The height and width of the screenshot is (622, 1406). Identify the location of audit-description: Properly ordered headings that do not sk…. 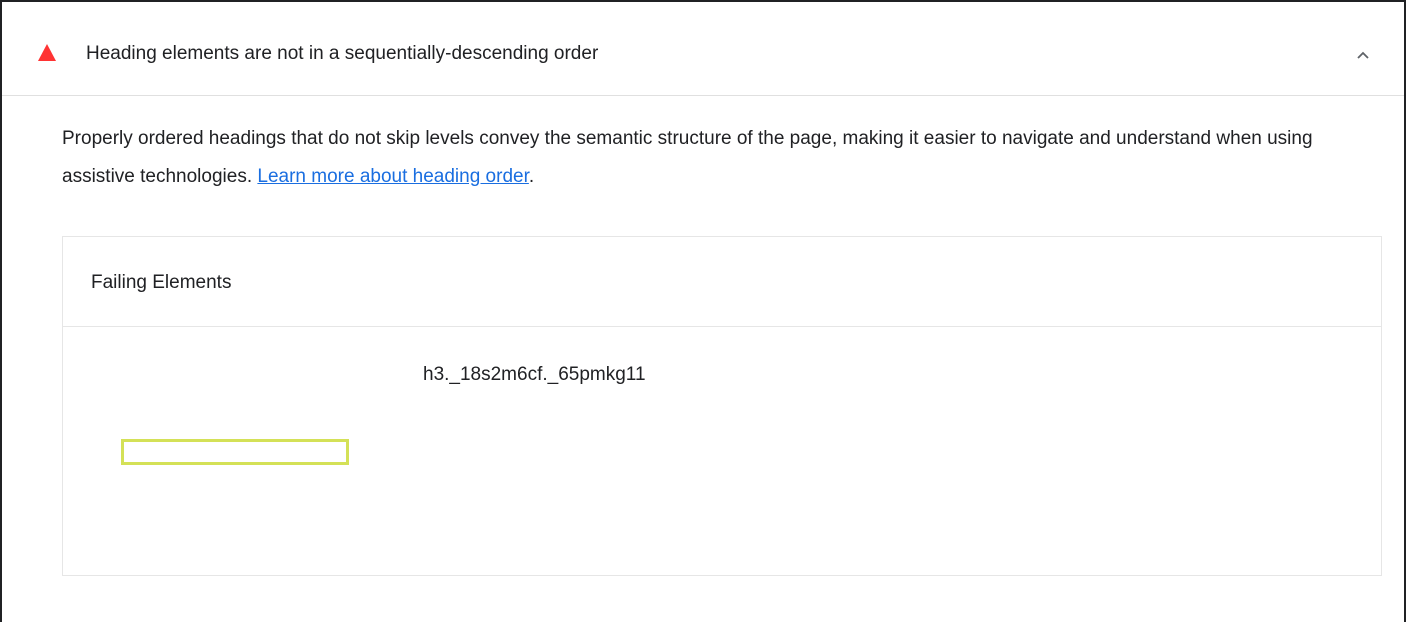
(722, 158).